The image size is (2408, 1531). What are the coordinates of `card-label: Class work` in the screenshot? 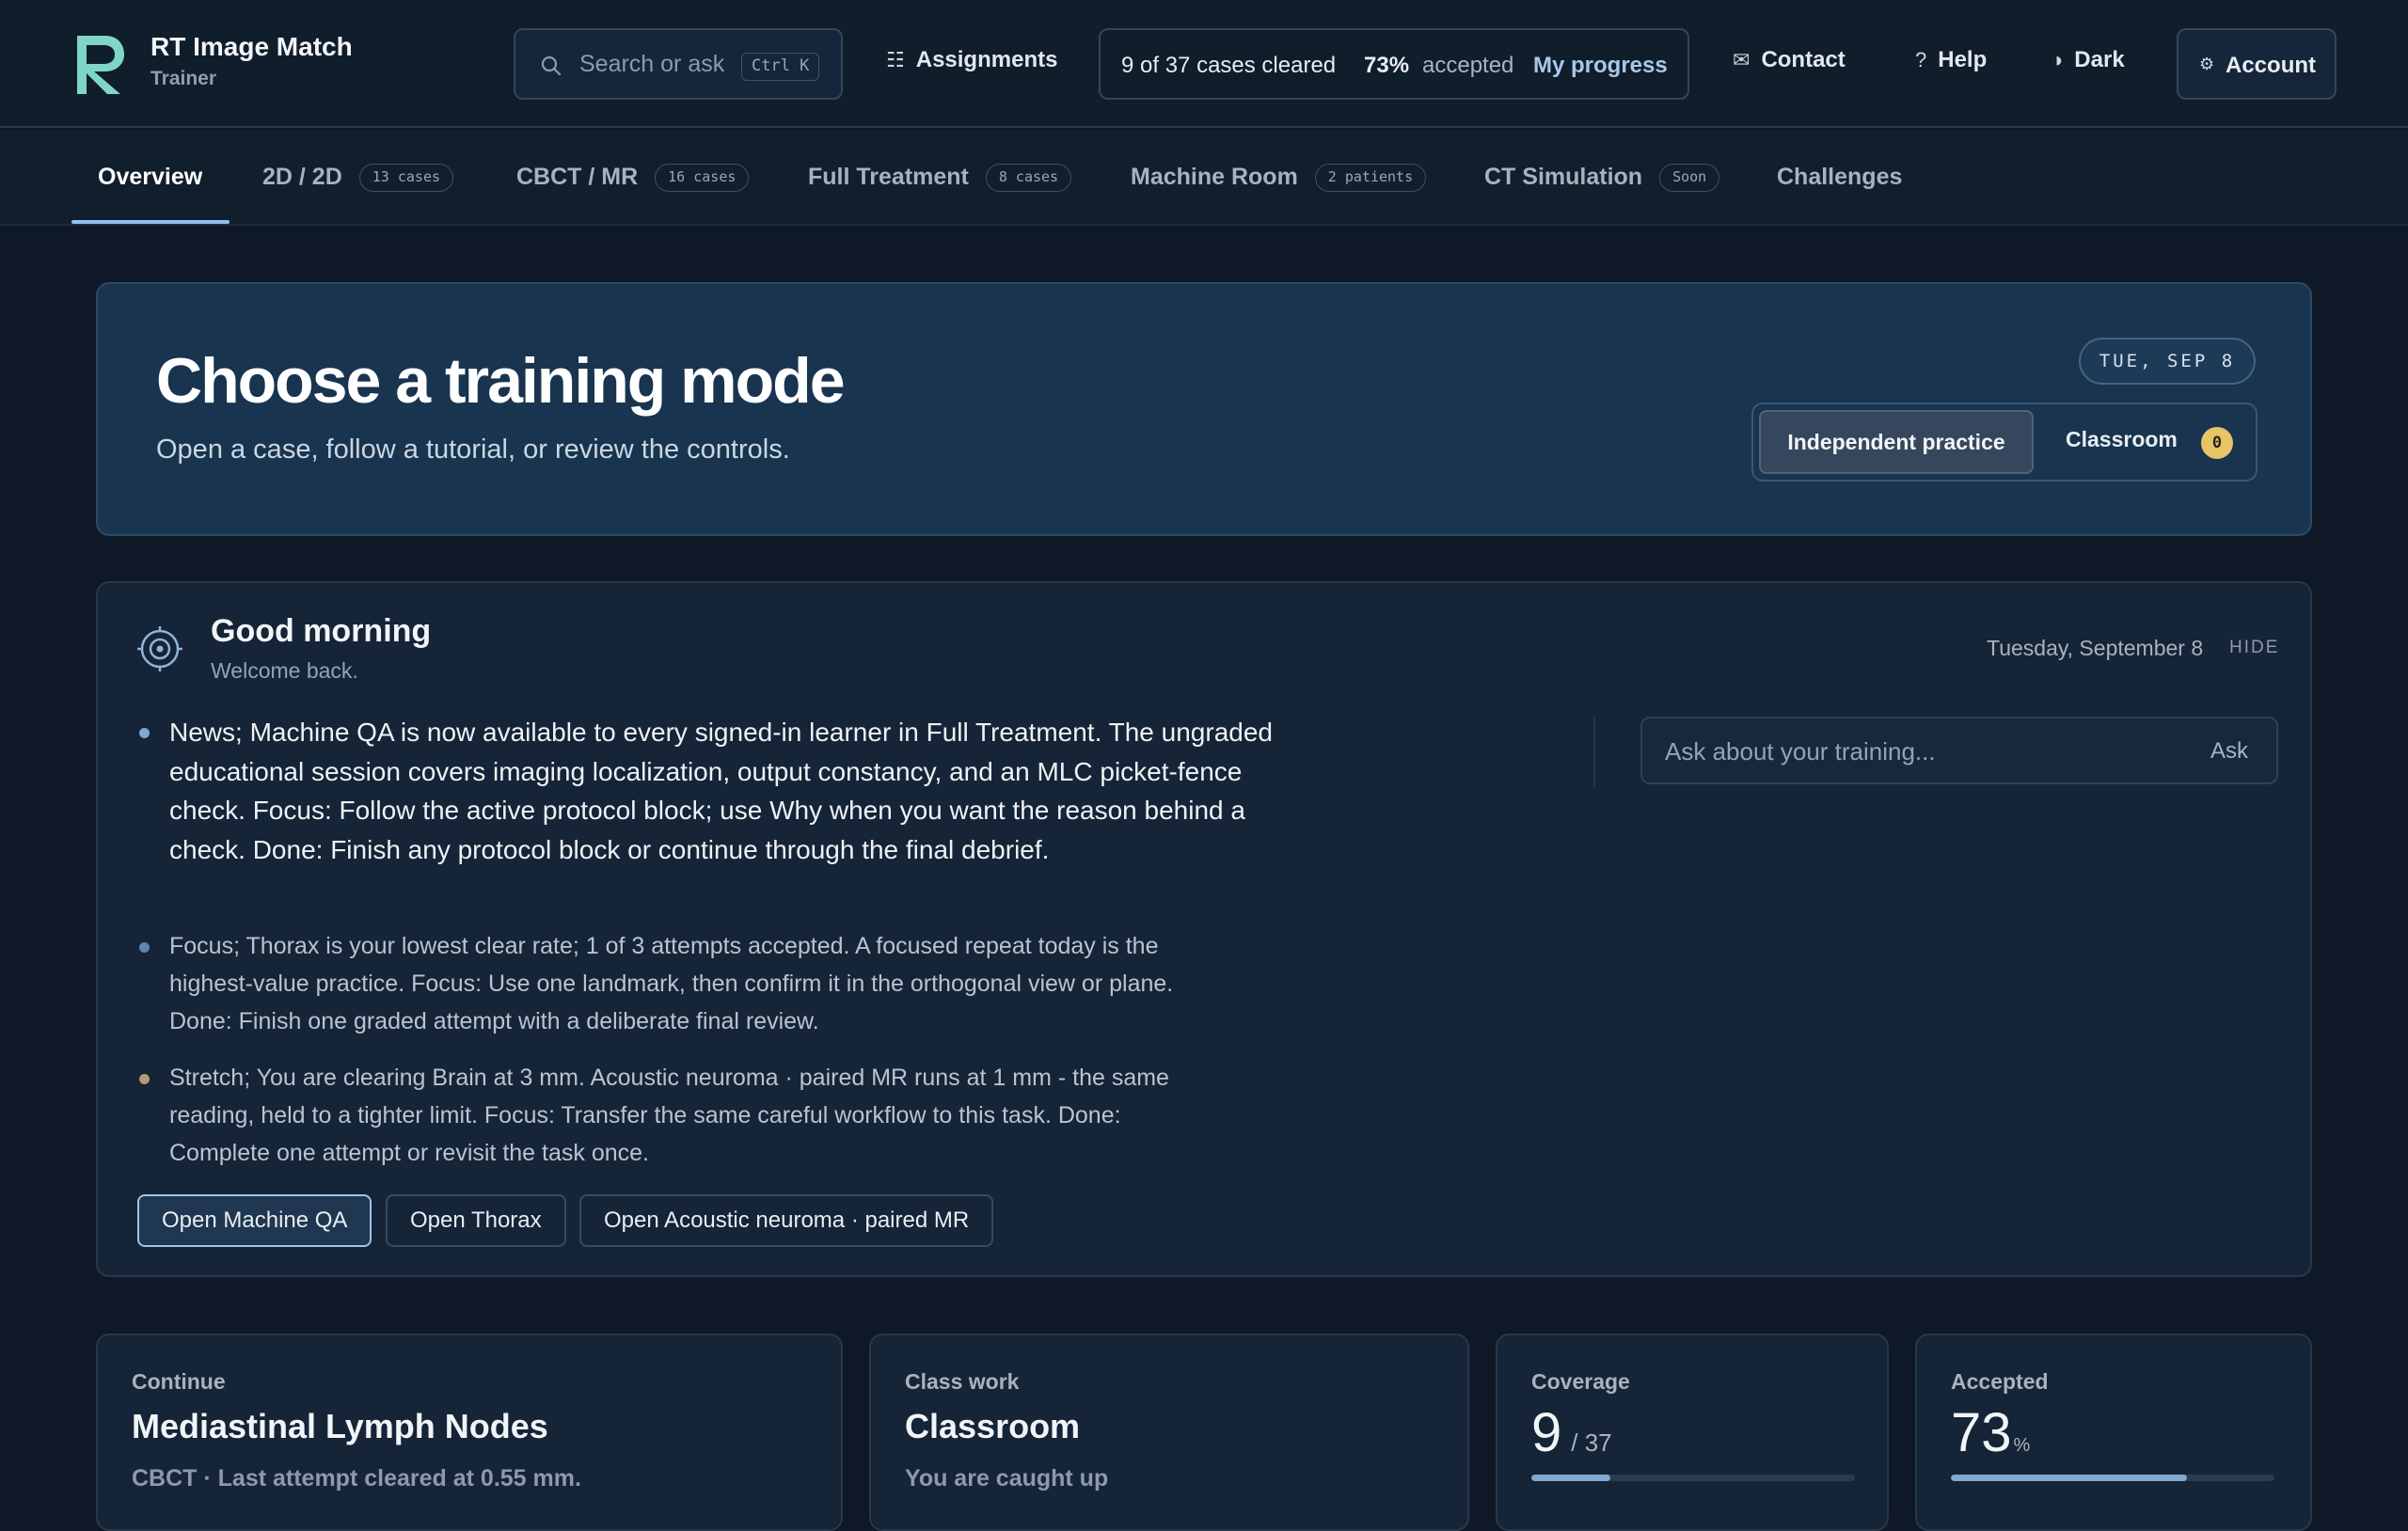 It's located at (963, 1381).